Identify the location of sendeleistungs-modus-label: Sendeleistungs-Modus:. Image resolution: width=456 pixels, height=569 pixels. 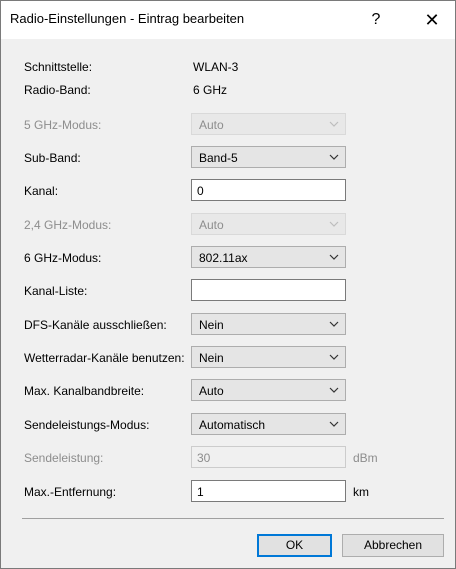
(87, 425).